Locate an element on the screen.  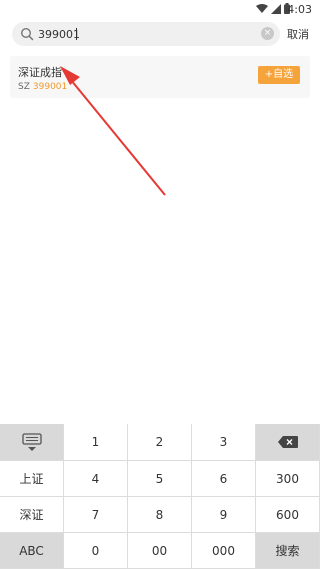
key-shenzhen: 深证 is located at coordinates (32, 515).